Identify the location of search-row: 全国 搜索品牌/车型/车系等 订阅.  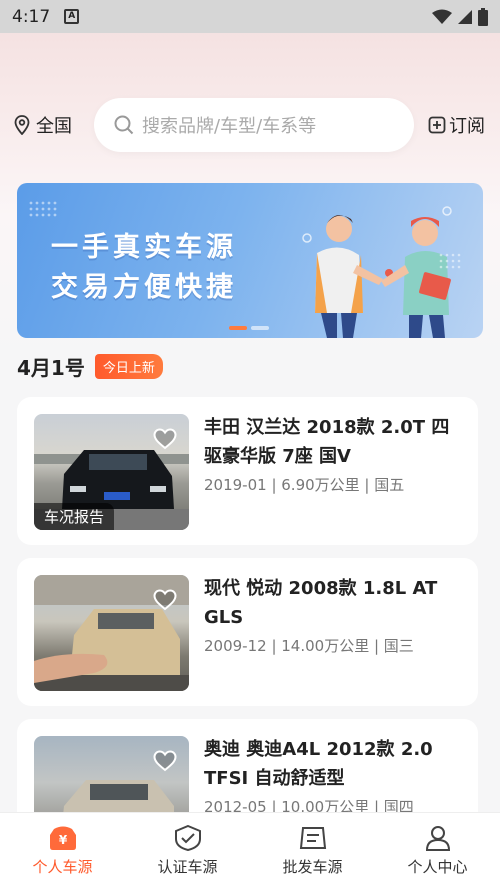
(250, 125).